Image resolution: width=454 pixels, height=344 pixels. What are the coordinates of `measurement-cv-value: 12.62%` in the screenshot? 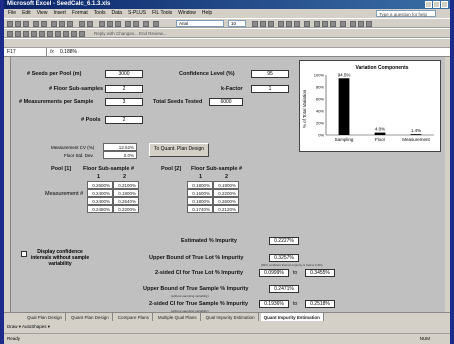 It's located at (120, 147).